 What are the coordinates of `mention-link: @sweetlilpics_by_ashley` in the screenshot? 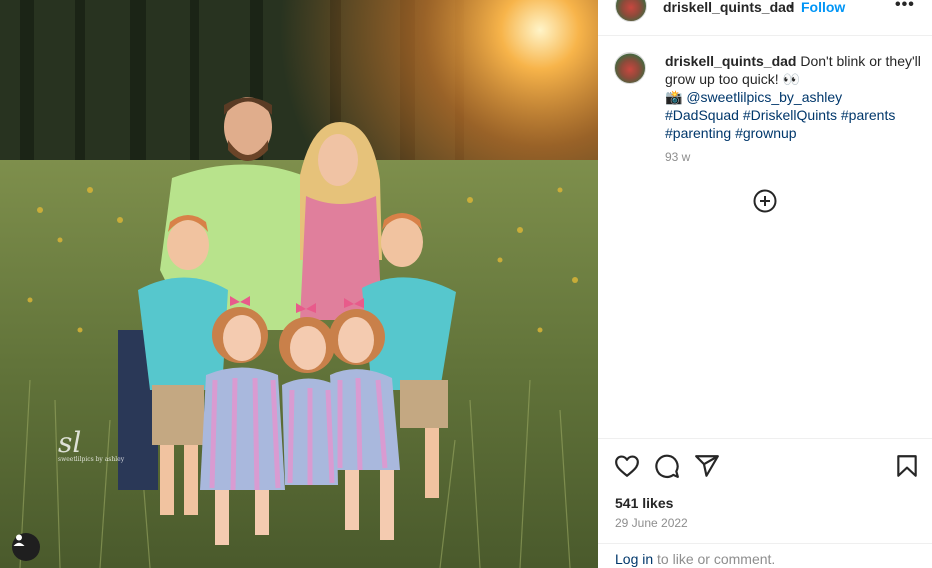 It's located at (764, 97).